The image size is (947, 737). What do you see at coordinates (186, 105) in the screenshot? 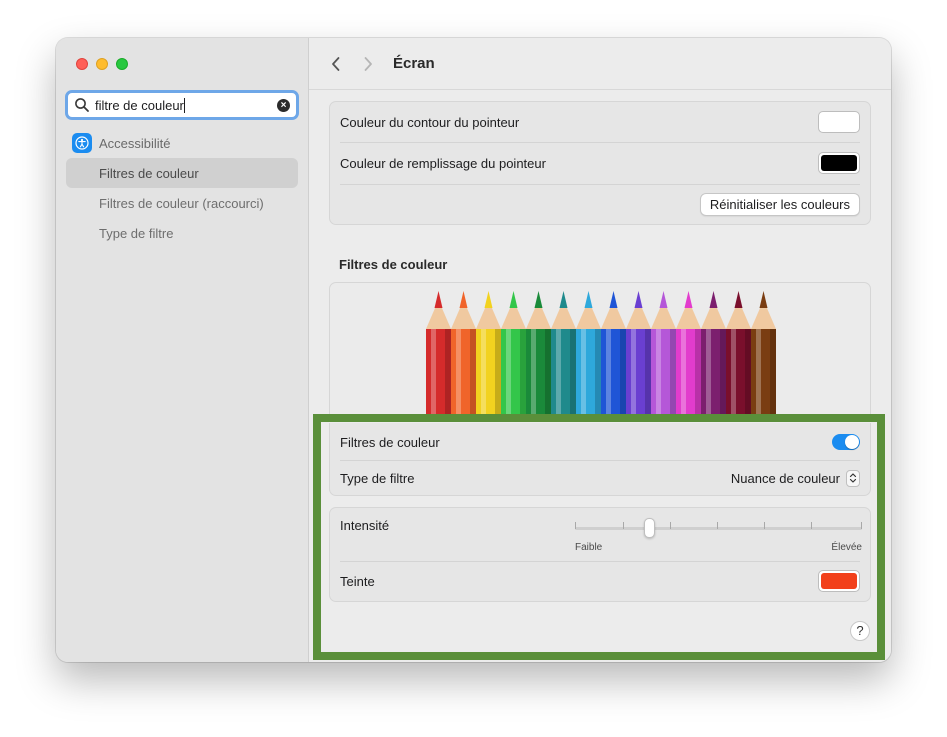
I see `search-input: filtre de couleur` at bounding box center [186, 105].